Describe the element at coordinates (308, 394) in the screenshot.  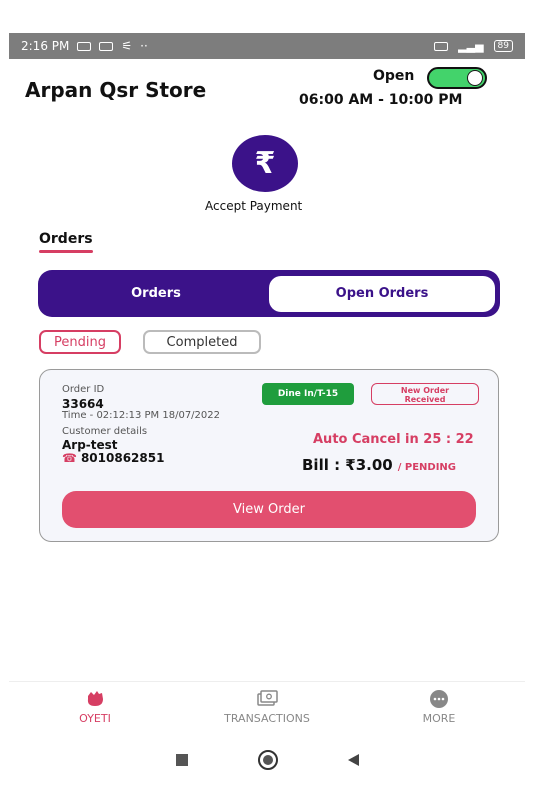
I see `dine-in-badge: Dine In/T-15` at that location.